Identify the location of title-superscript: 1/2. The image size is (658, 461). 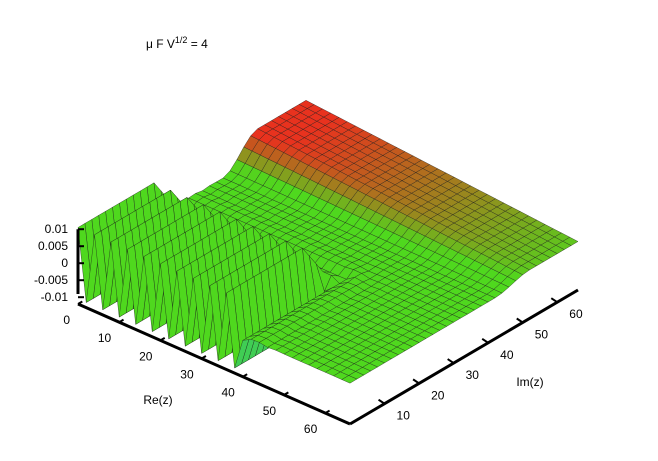
(181, 40).